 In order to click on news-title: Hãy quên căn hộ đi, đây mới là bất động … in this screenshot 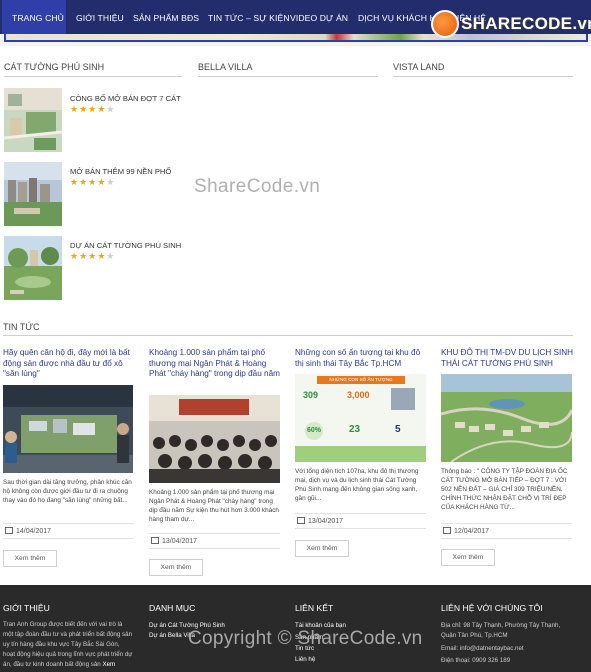, I will do `click(69, 364)`.